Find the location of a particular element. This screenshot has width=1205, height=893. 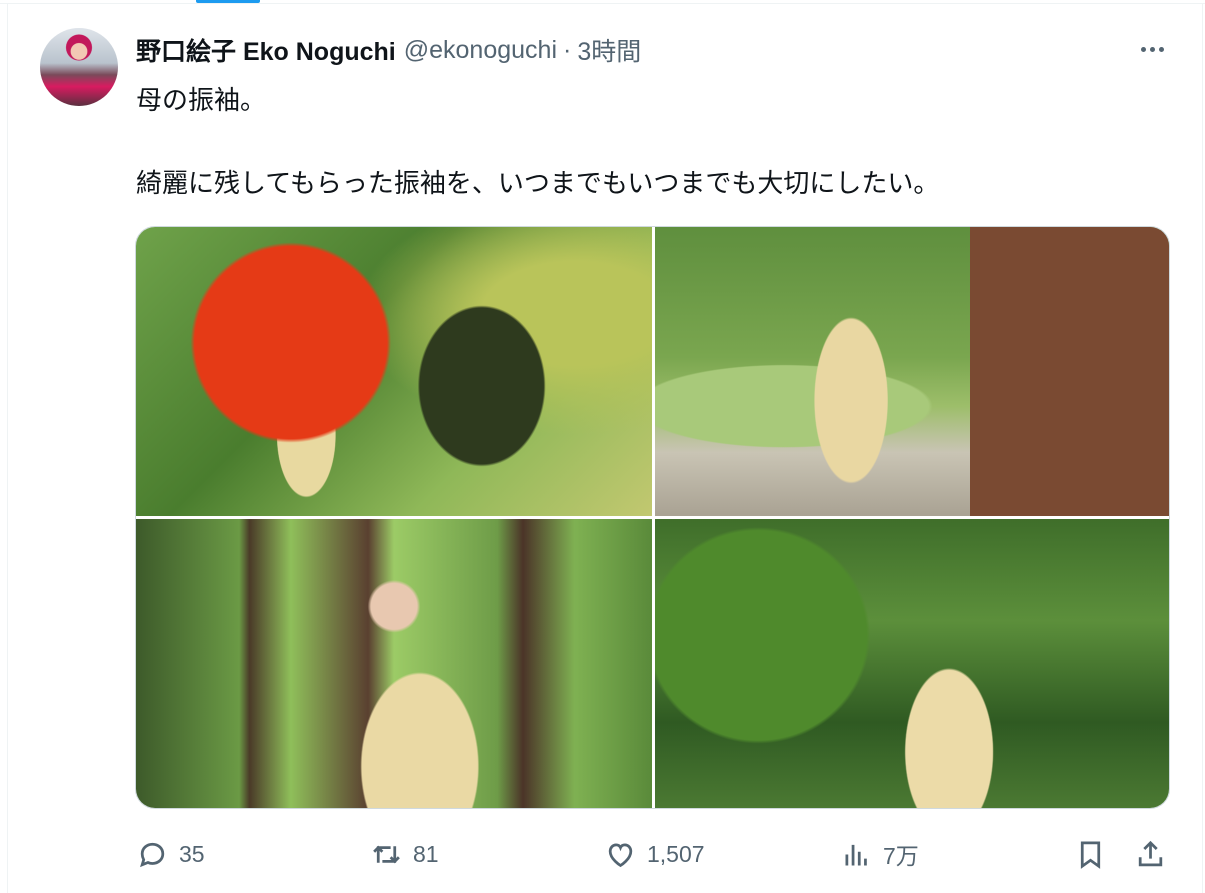

bookmark-button is located at coordinates (1090, 854).